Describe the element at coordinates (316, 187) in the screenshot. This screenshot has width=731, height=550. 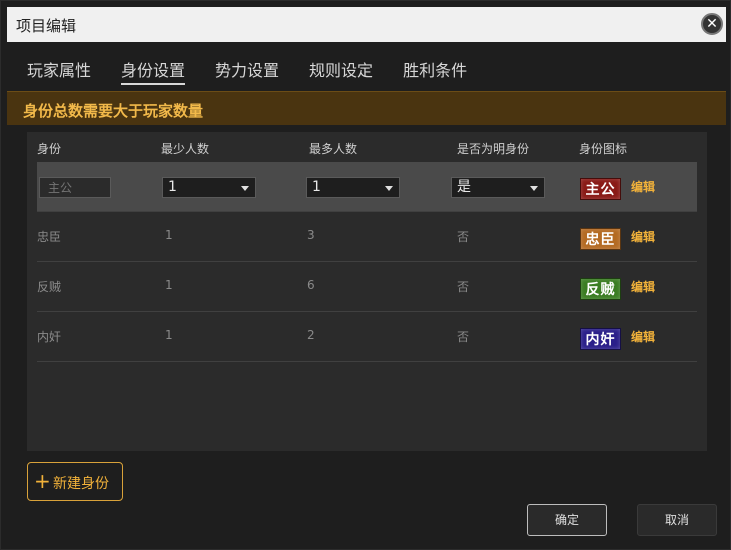
I see `max-count-value: 1` at that location.